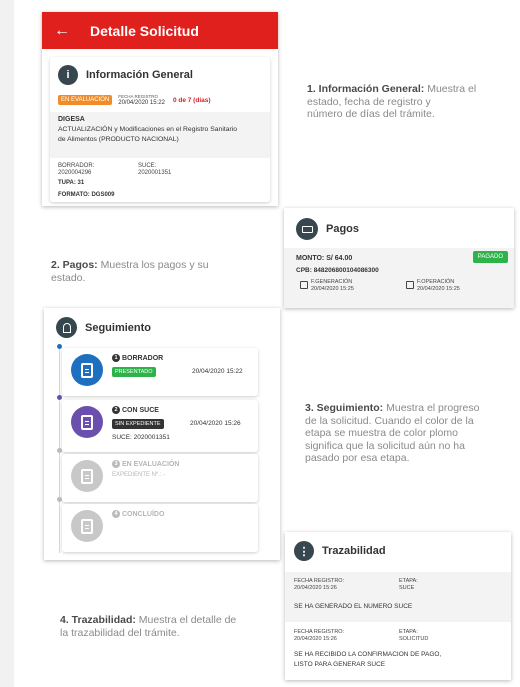 Image resolution: width=520 pixels, height=687 pixels. Describe the element at coordinates (414, 638) in the screenshot. I see `etapa-value: SOLICITUD` at that location.